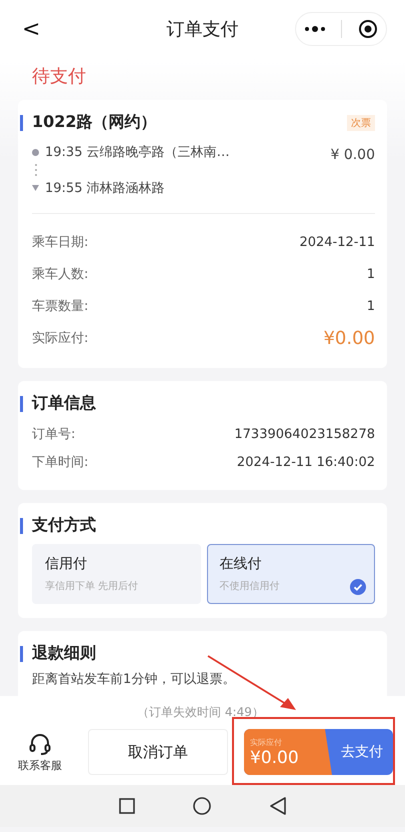  I want to click on field-label: 车票数量:, so click(60, 306).